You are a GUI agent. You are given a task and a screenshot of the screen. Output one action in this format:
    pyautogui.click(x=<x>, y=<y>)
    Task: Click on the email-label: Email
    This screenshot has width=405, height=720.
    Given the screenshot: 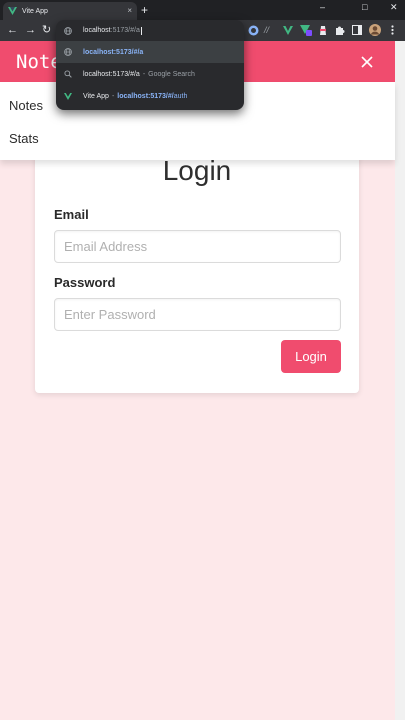 What is the action you would take?
    pyautogui.click(x=71, y=214)
    